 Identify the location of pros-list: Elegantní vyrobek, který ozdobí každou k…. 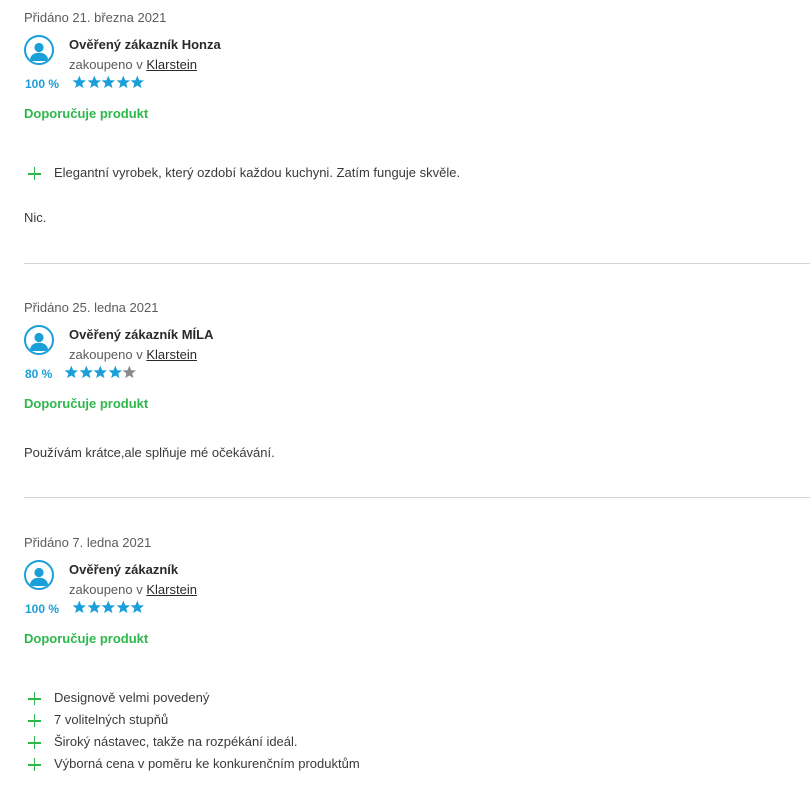
(242, 176).